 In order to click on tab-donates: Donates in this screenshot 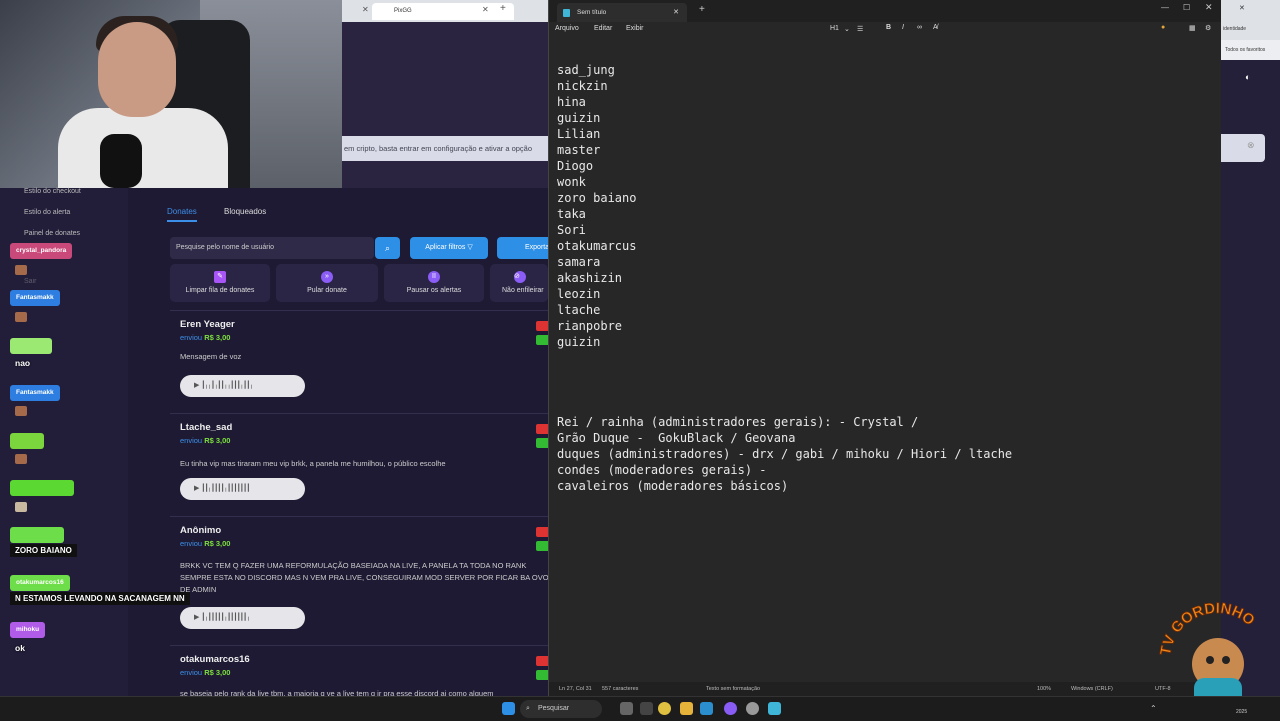, I will do `click(182, 214)`.